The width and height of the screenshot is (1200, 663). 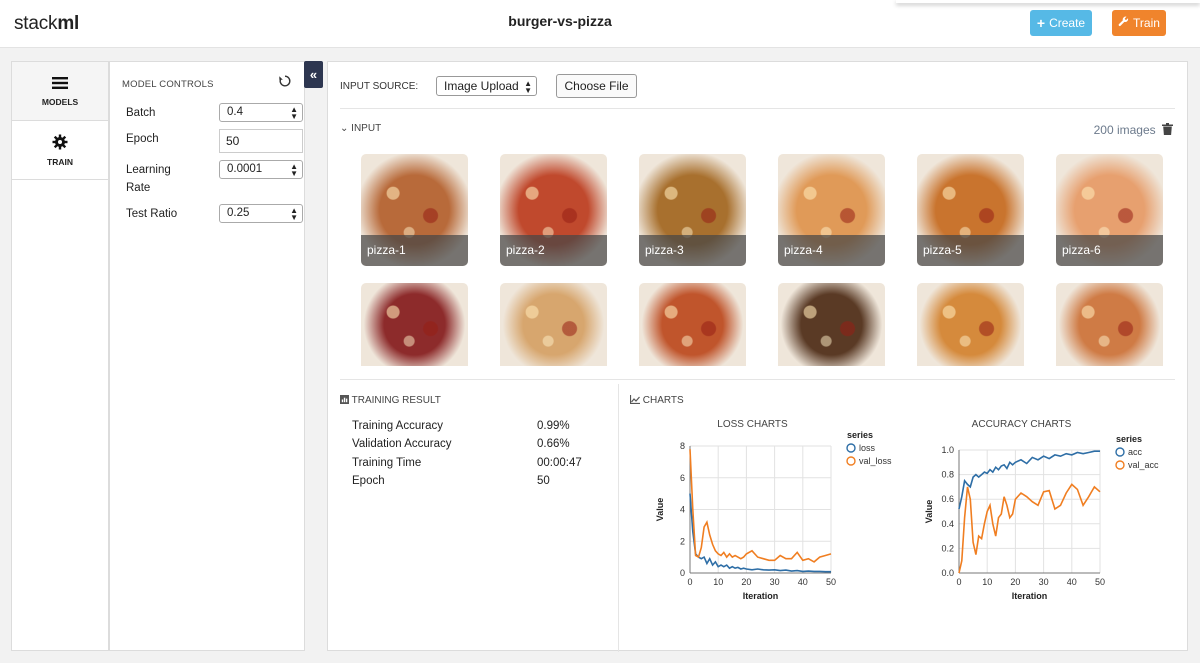 I want to click on training-result-heading: TRAINING RESULT, so click(x=390, y=400).